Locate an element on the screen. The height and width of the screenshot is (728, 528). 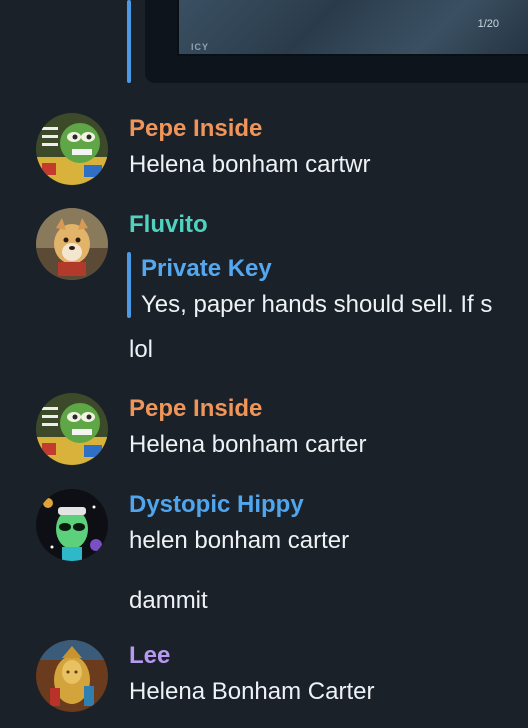
previous-image is located at coordinates (352, 28).